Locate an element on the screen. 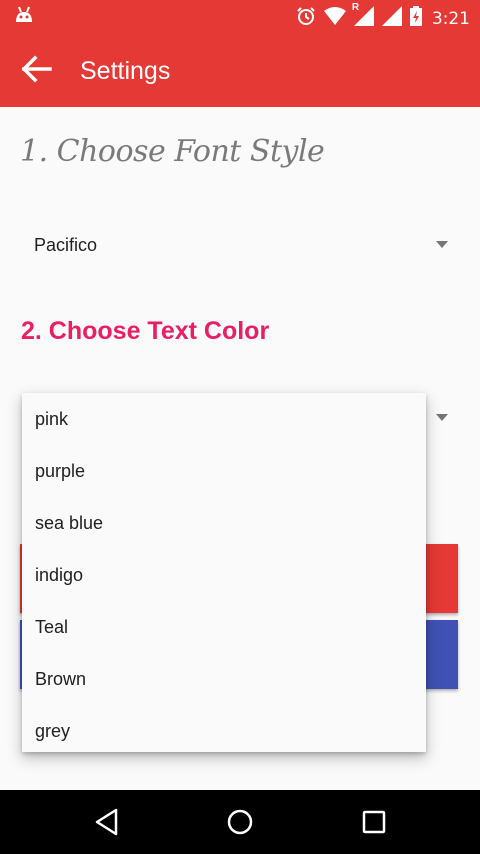 The width and height of the screenshot is (480, 854). app-bar: Settings is located at coordinates (240, 70).